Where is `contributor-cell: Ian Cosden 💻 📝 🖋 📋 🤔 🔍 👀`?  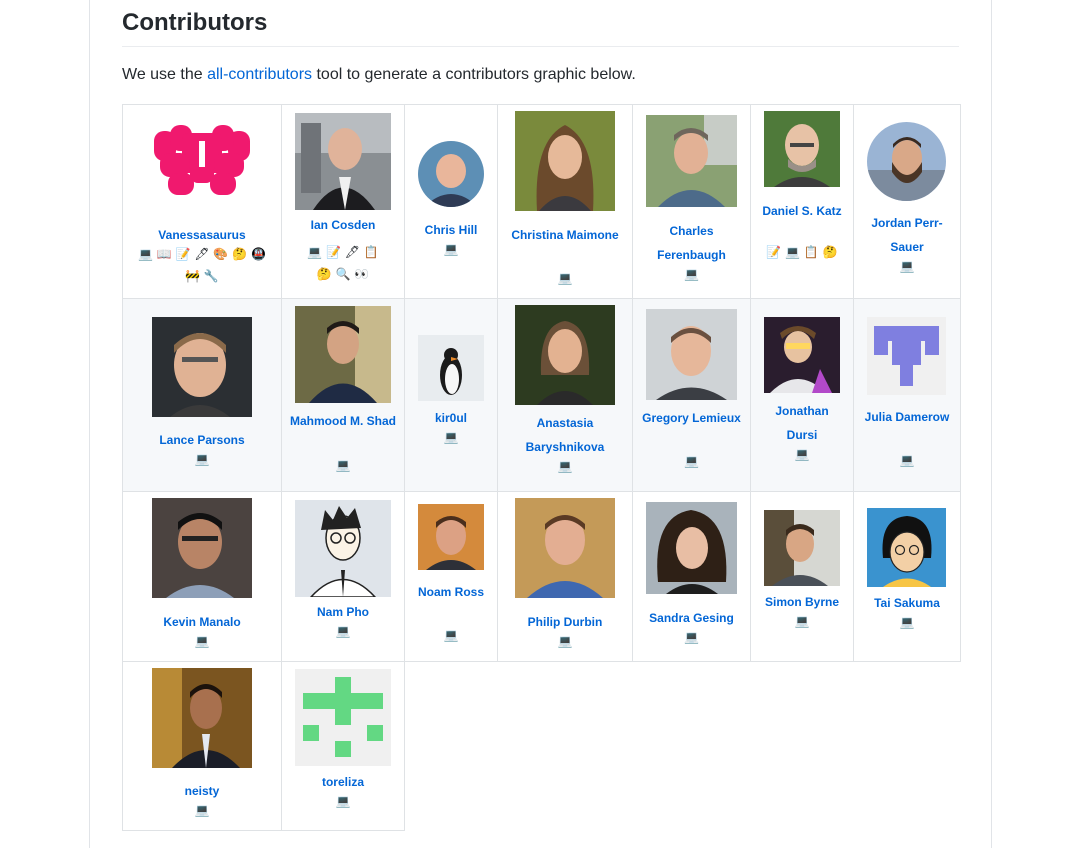 contributor-cell: Ian Cosden 💻 📝 🖋 📋 🤔 🔍 👀 is located at coordinates (343, 201).